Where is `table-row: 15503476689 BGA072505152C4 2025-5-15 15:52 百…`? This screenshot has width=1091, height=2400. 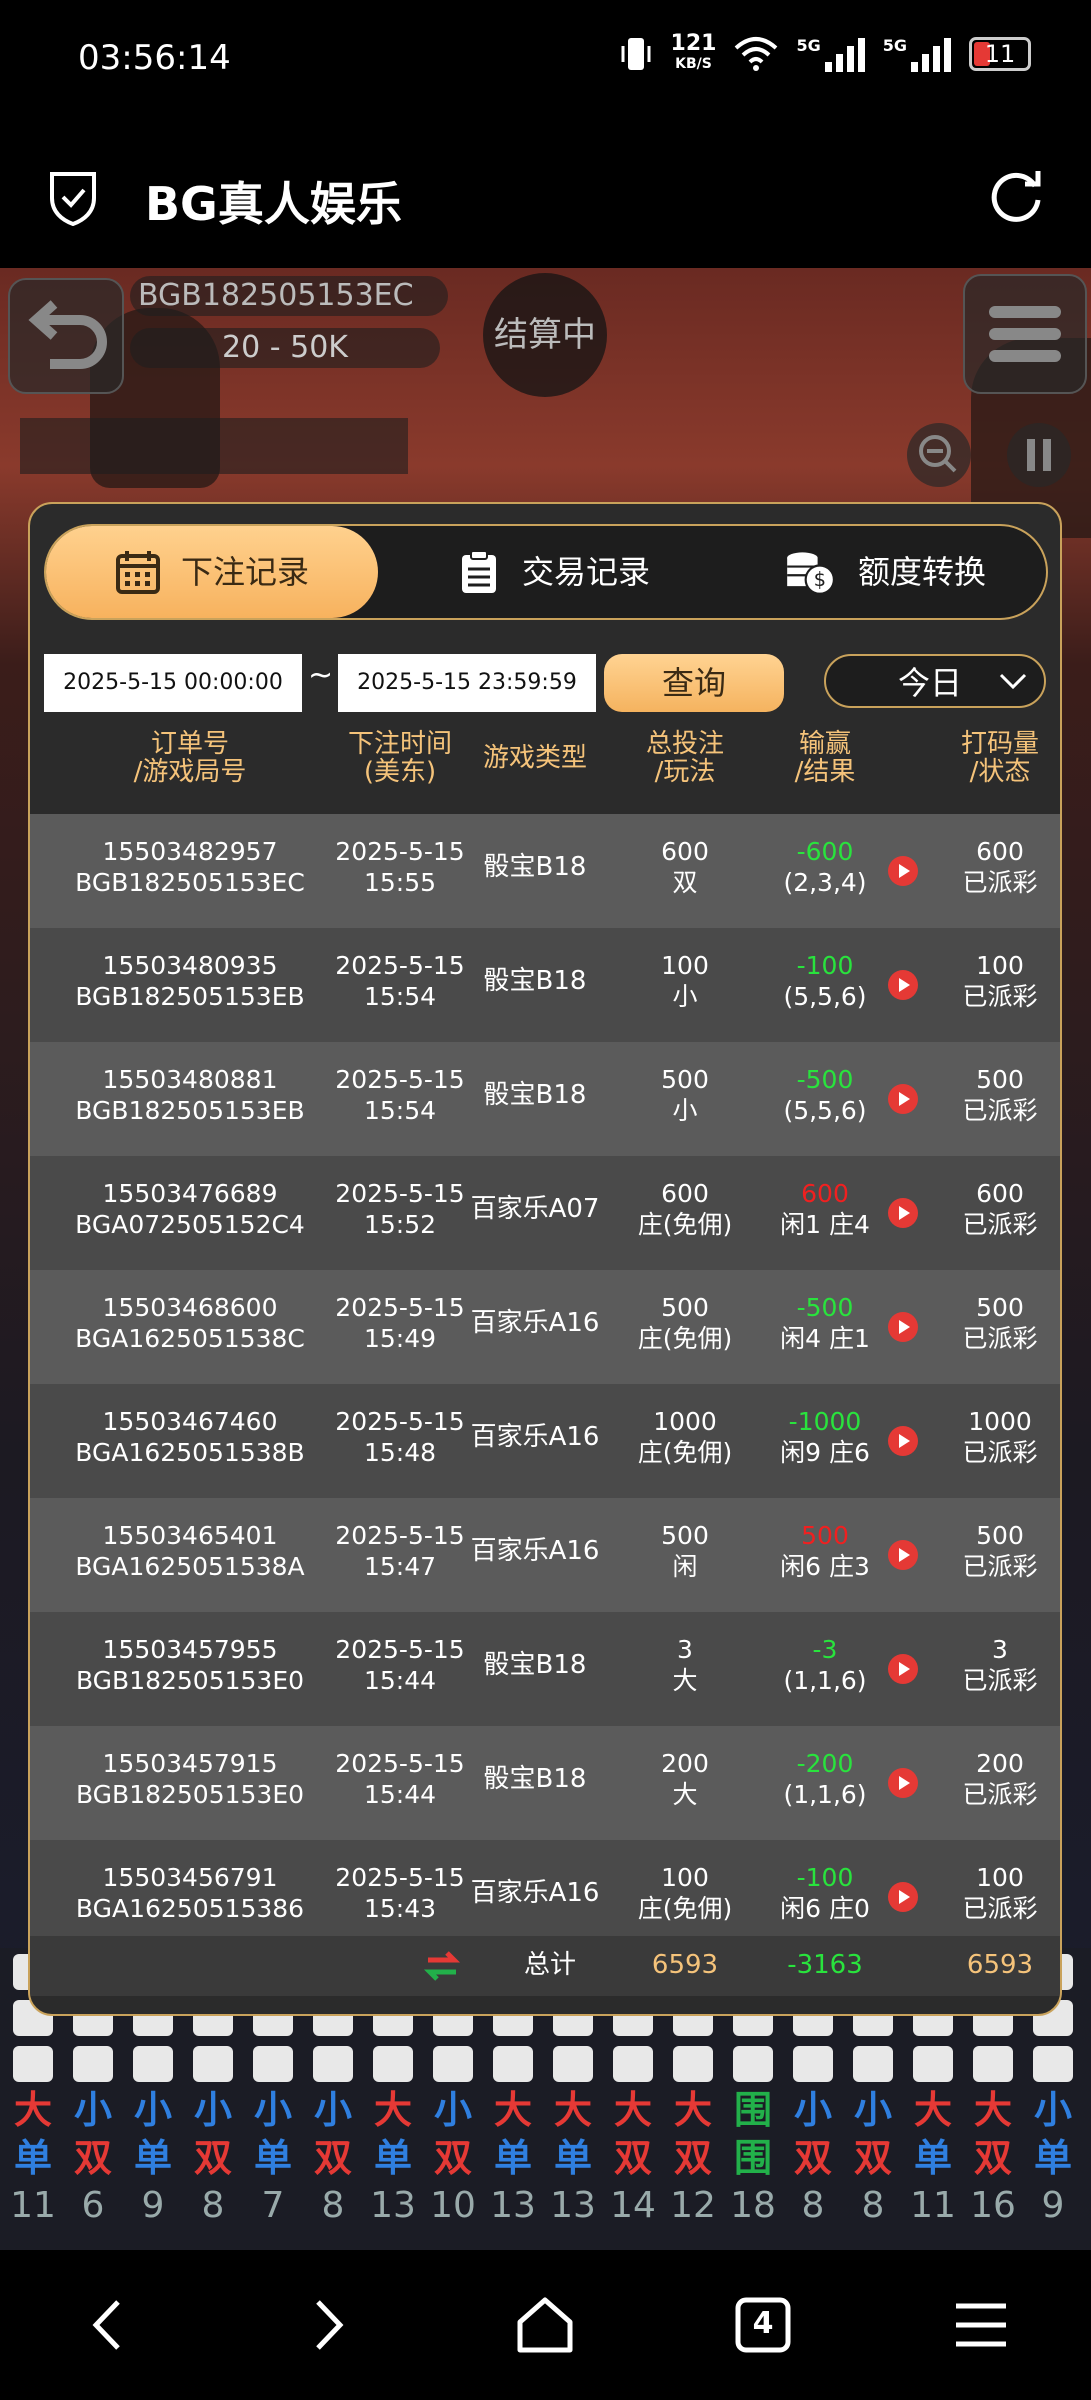
table-row: 15503476689 BGA072505152C4 2025-5-15 15:52 百… is located at coordinates (545, 1213).